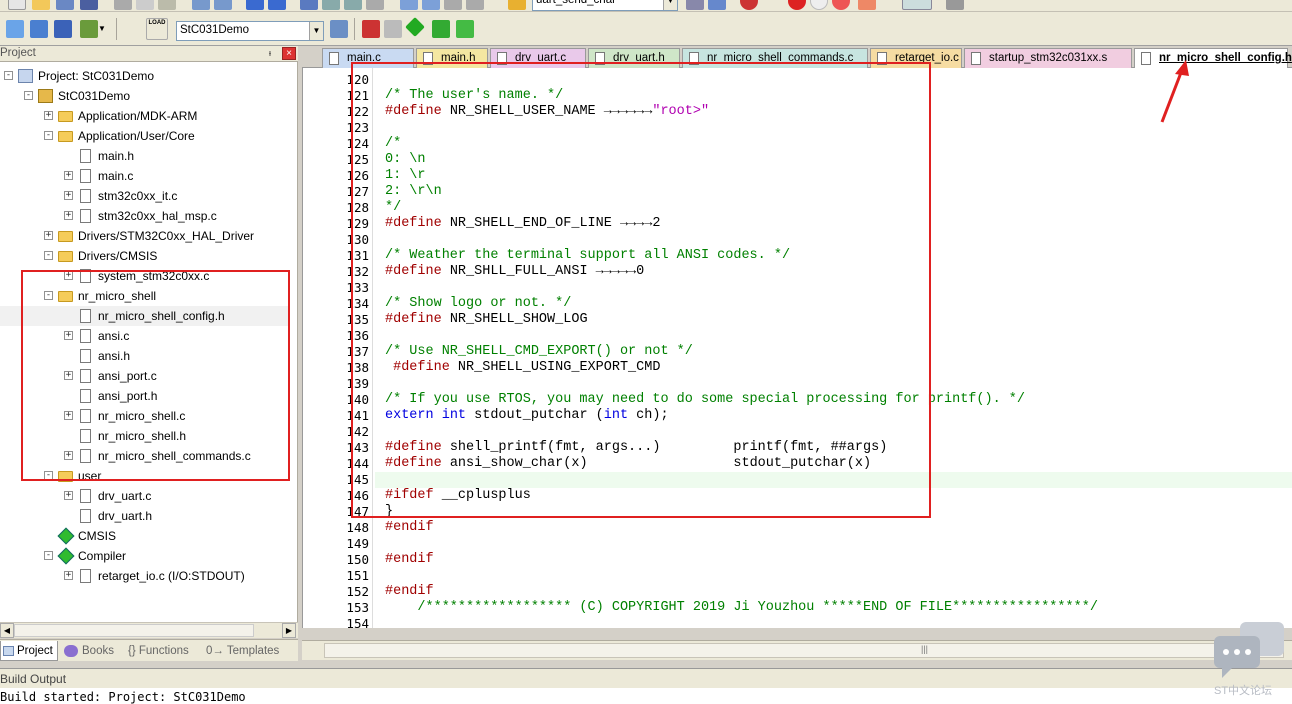 This screenshot has width=1292, height=704. I want to click on project-tab-icon, so click(8, 651).